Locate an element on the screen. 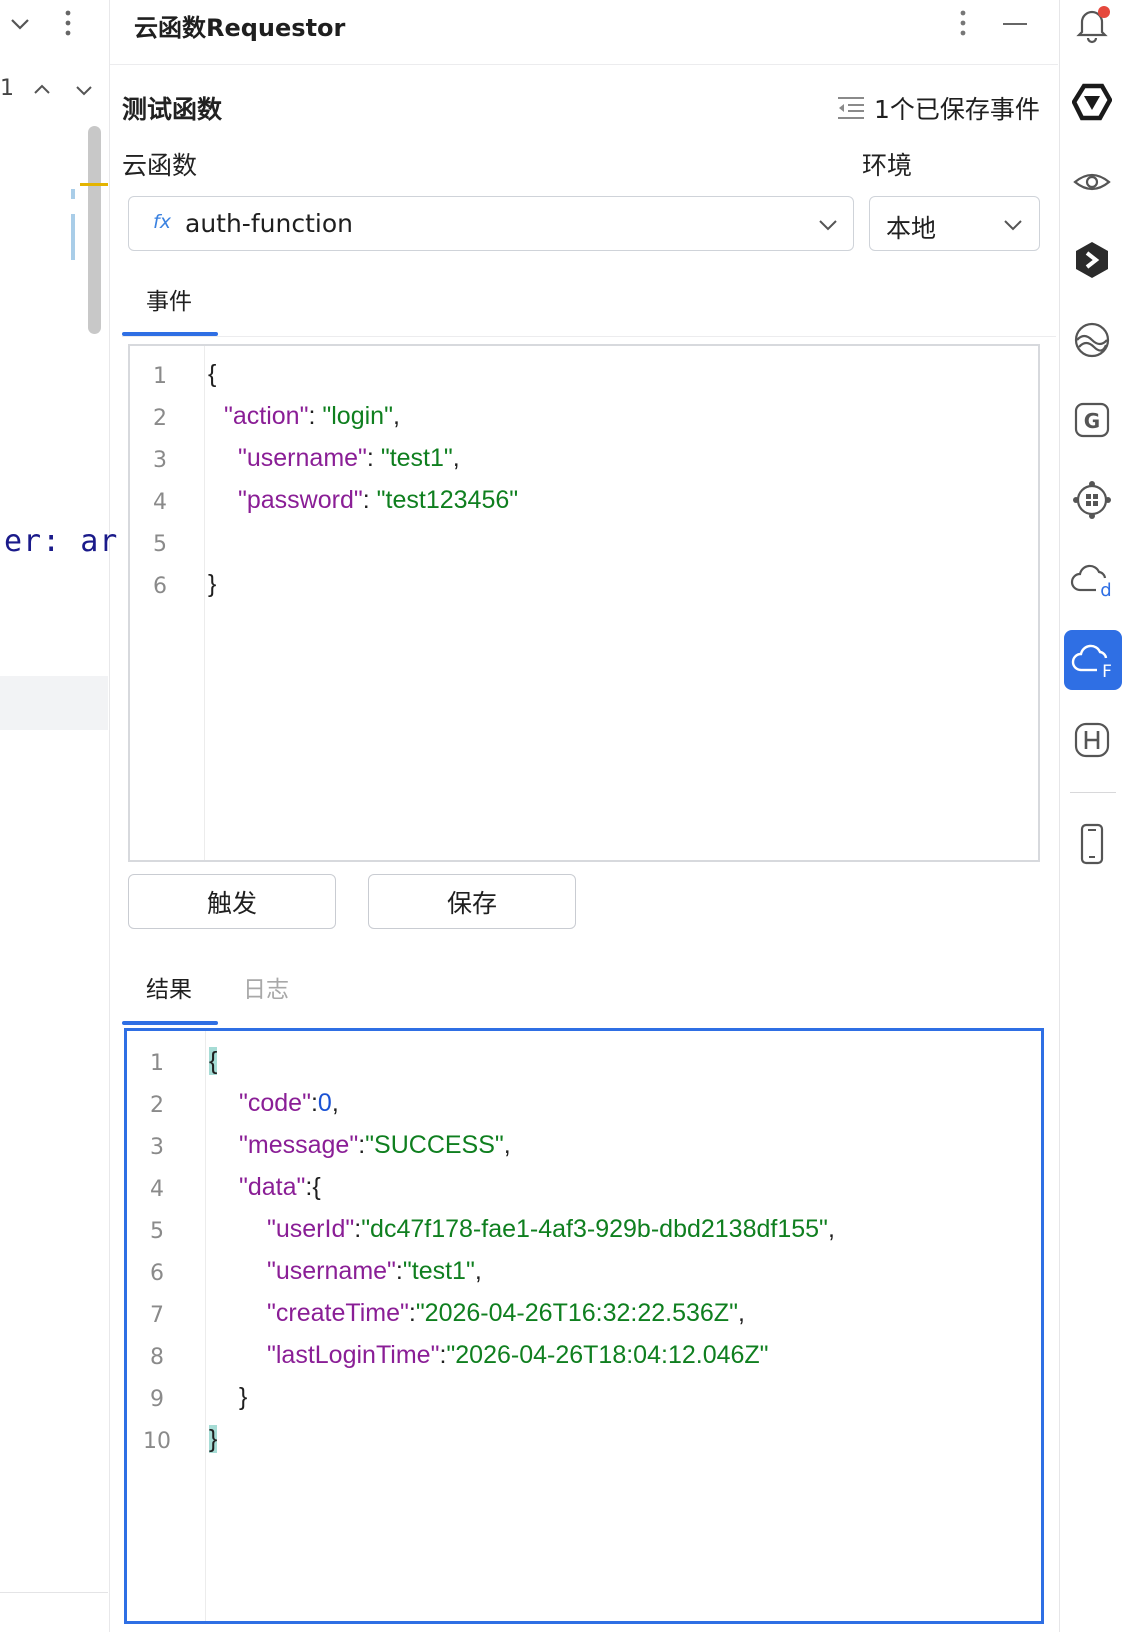 This screenshot has width=1124, height=1632. collapse-chevron-icon is located at coordinates (20, 24).